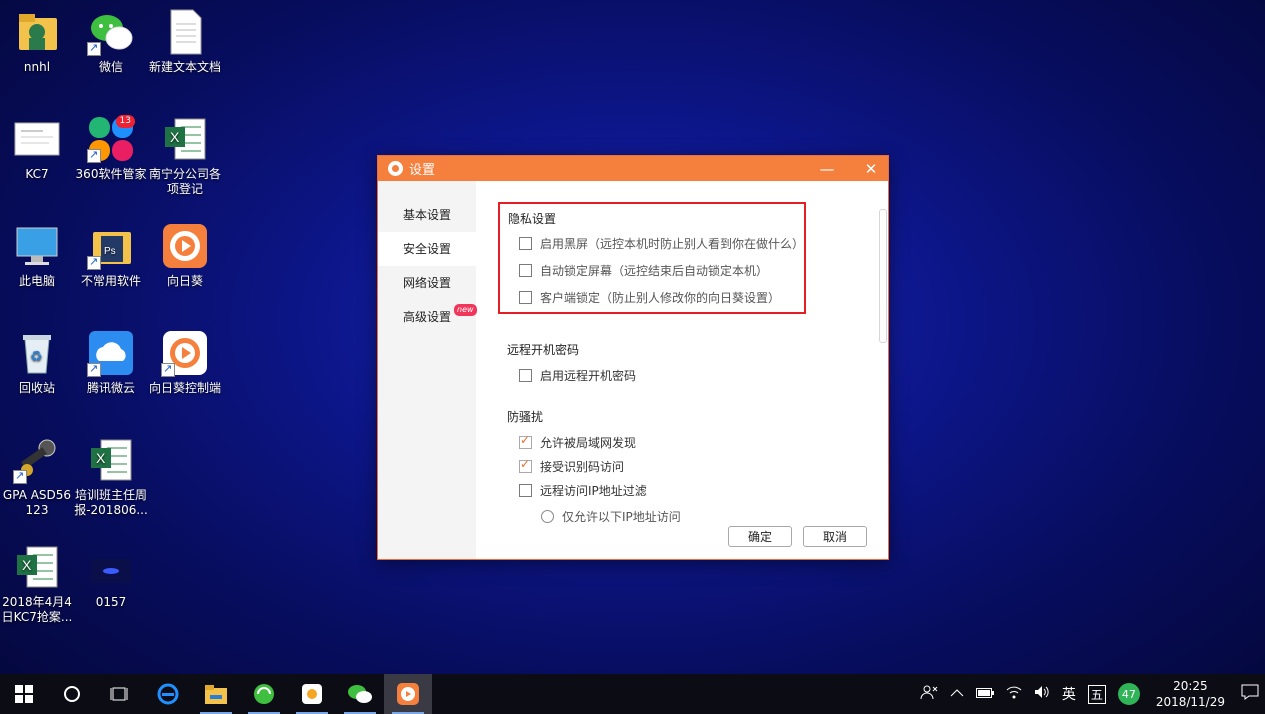  I want to click on desktop-icon-new-text-doc: 新建文本文档, so click(185, 41).